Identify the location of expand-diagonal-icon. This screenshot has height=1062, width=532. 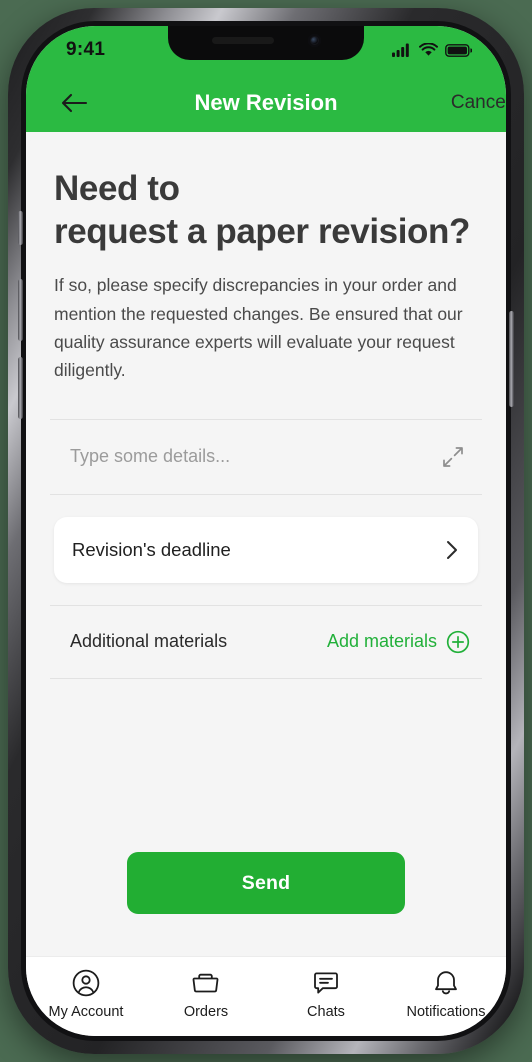
(453, 456).